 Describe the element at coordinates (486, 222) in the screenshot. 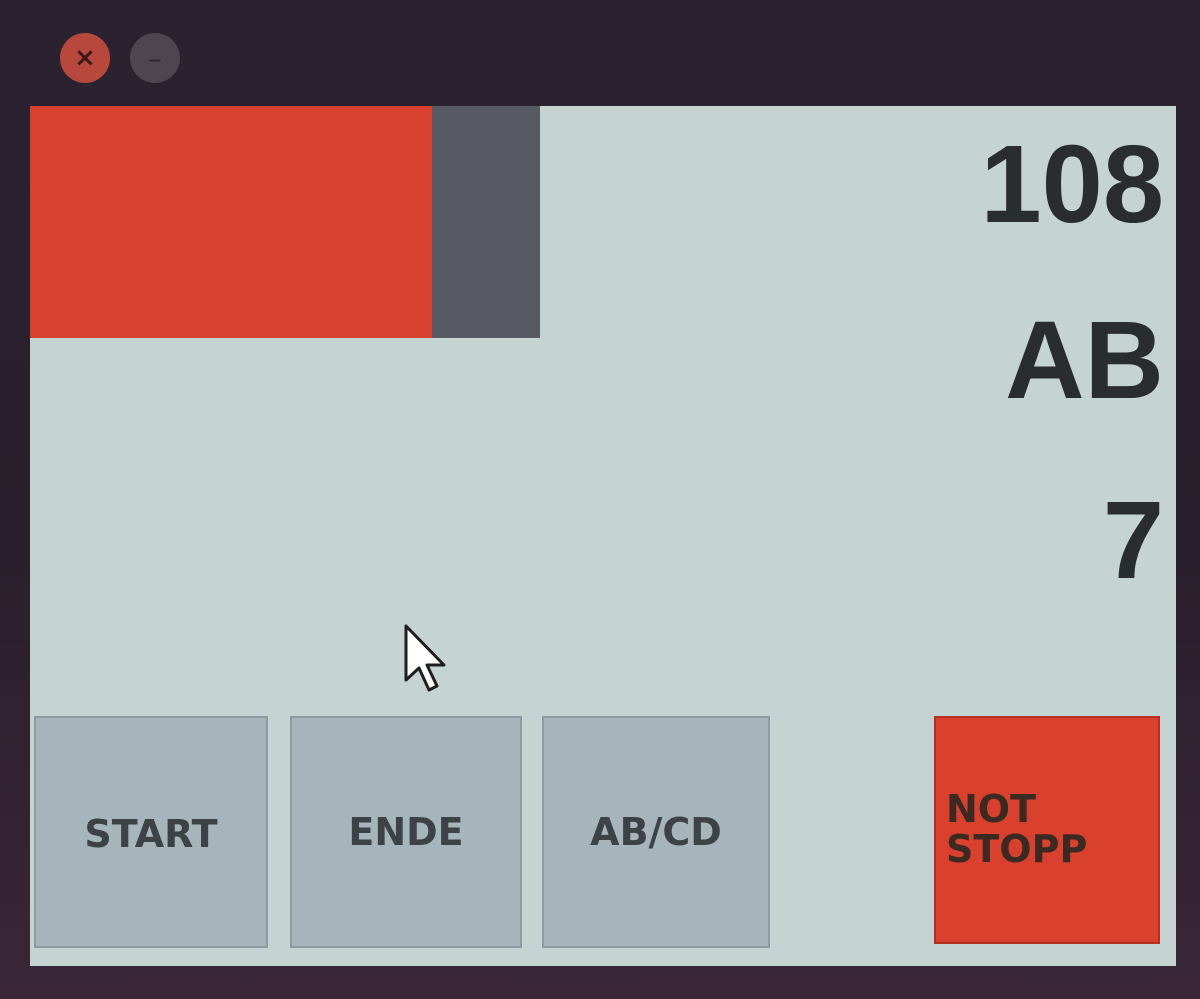

I see `status-indicator-gray` at that location.